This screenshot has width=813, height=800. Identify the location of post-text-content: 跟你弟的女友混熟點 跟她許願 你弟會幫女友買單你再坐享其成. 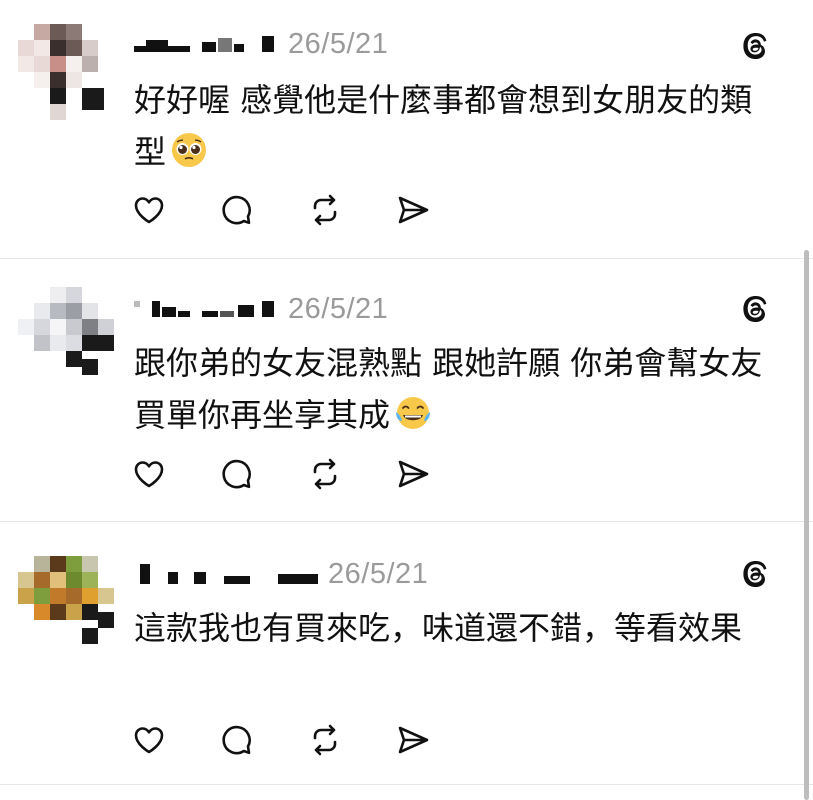
(448, 389).